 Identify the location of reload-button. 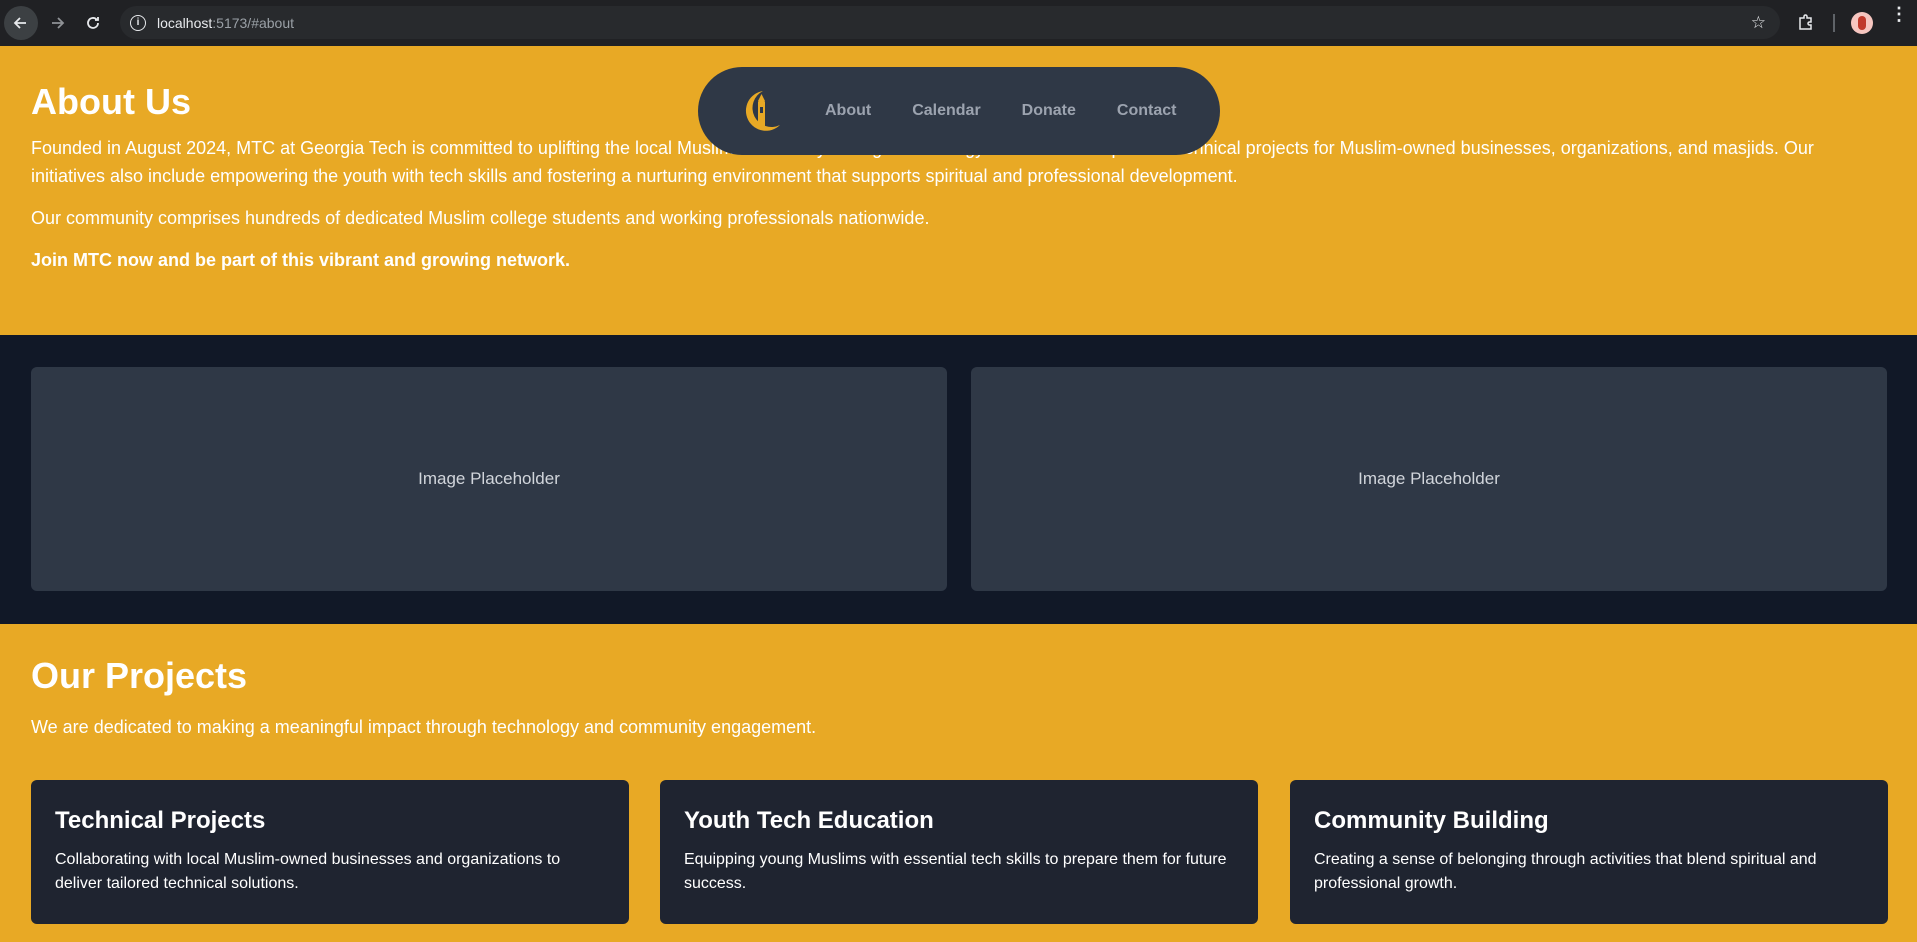
(93, 23).